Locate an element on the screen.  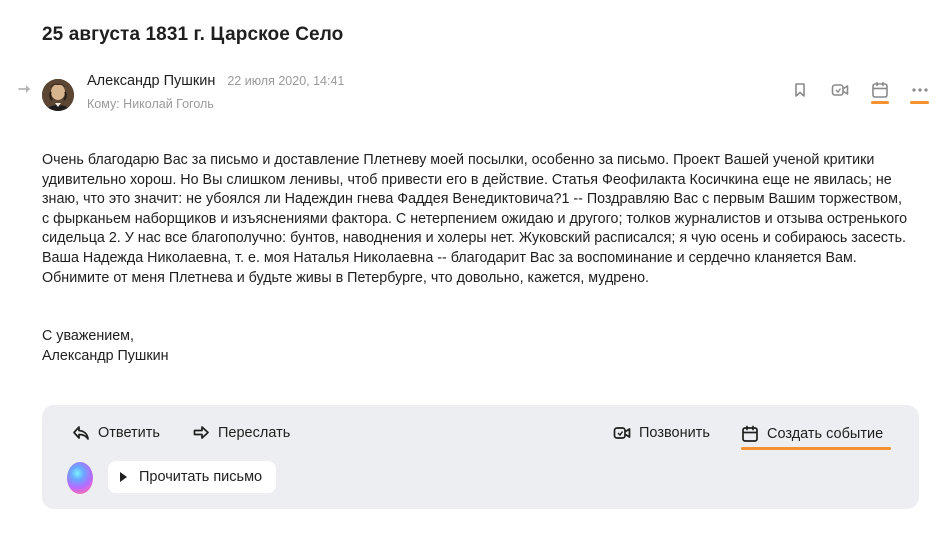
recipient-line: Кому: Николай Гоголь is located at coordinates (150, 104).